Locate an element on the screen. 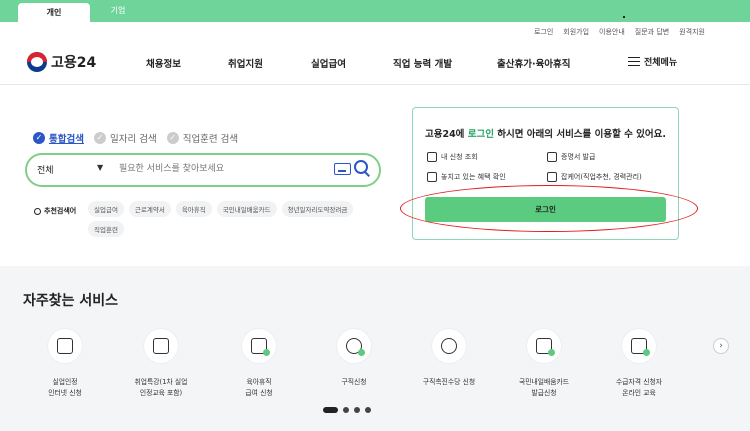 This screenshot has height=431, width=750. tab-personal: 개인 is located at coordinates (54, 12).